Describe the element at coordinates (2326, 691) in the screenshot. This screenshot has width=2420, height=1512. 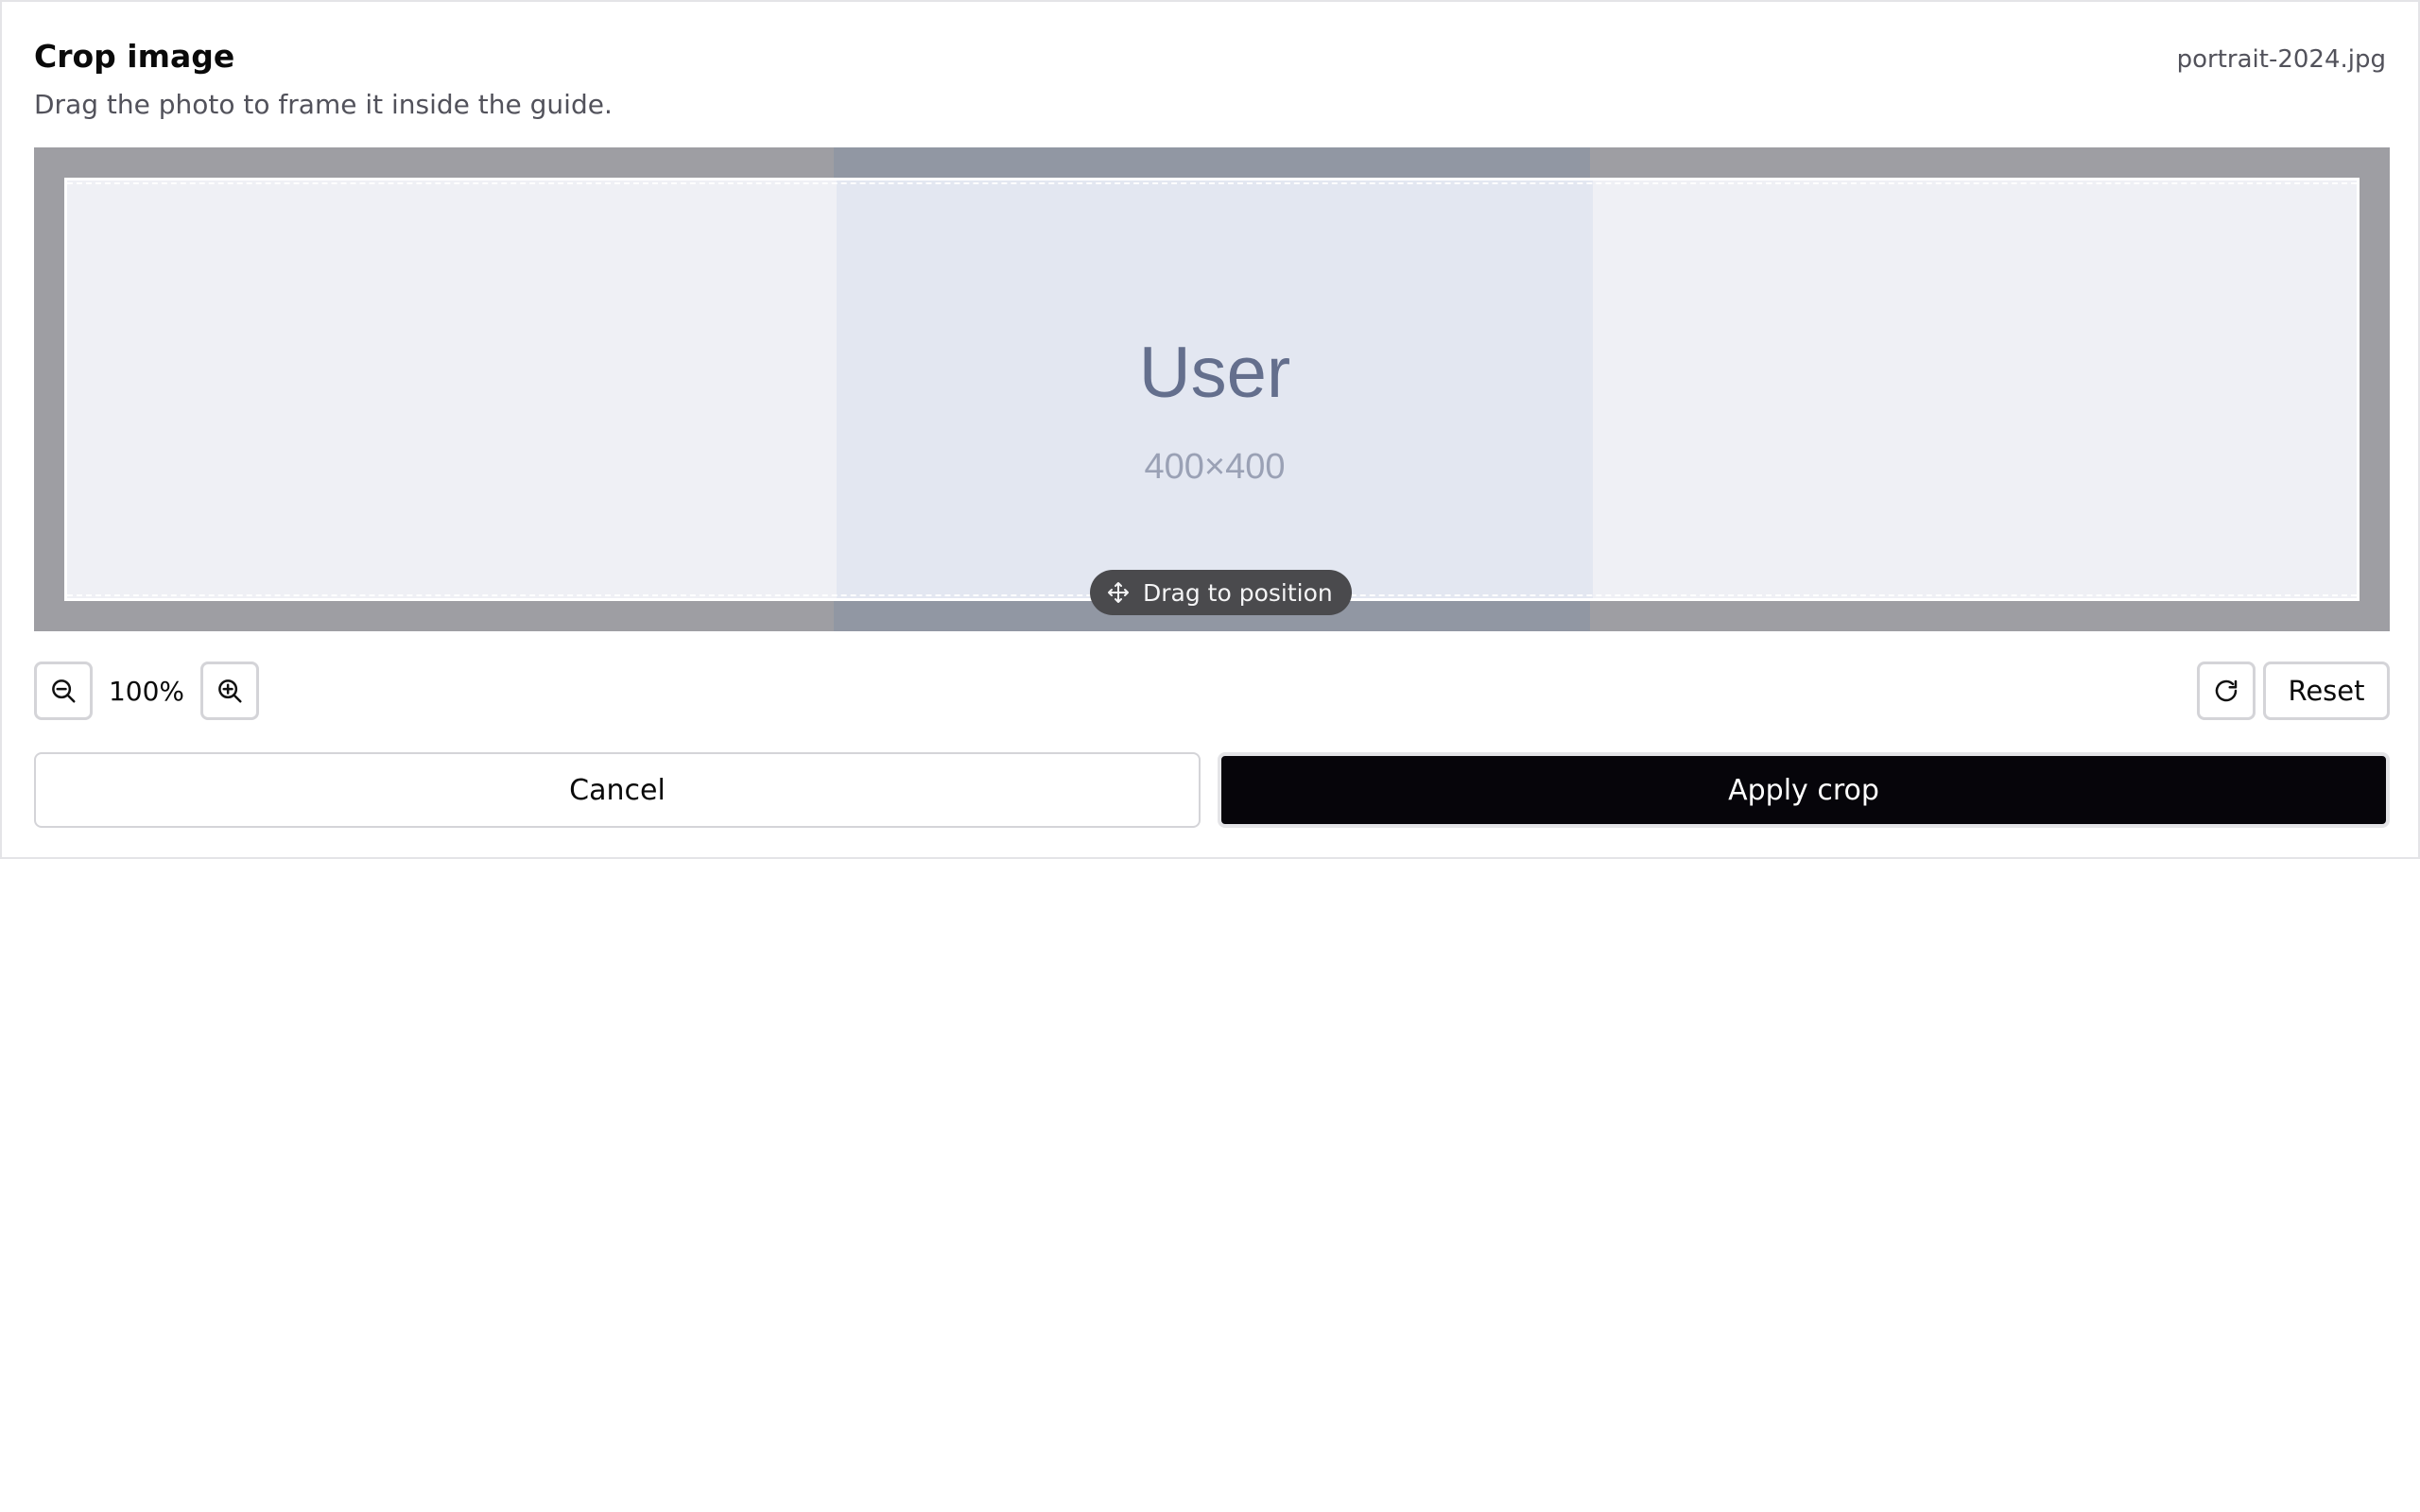
I see `reset-button: Reset` at that location.